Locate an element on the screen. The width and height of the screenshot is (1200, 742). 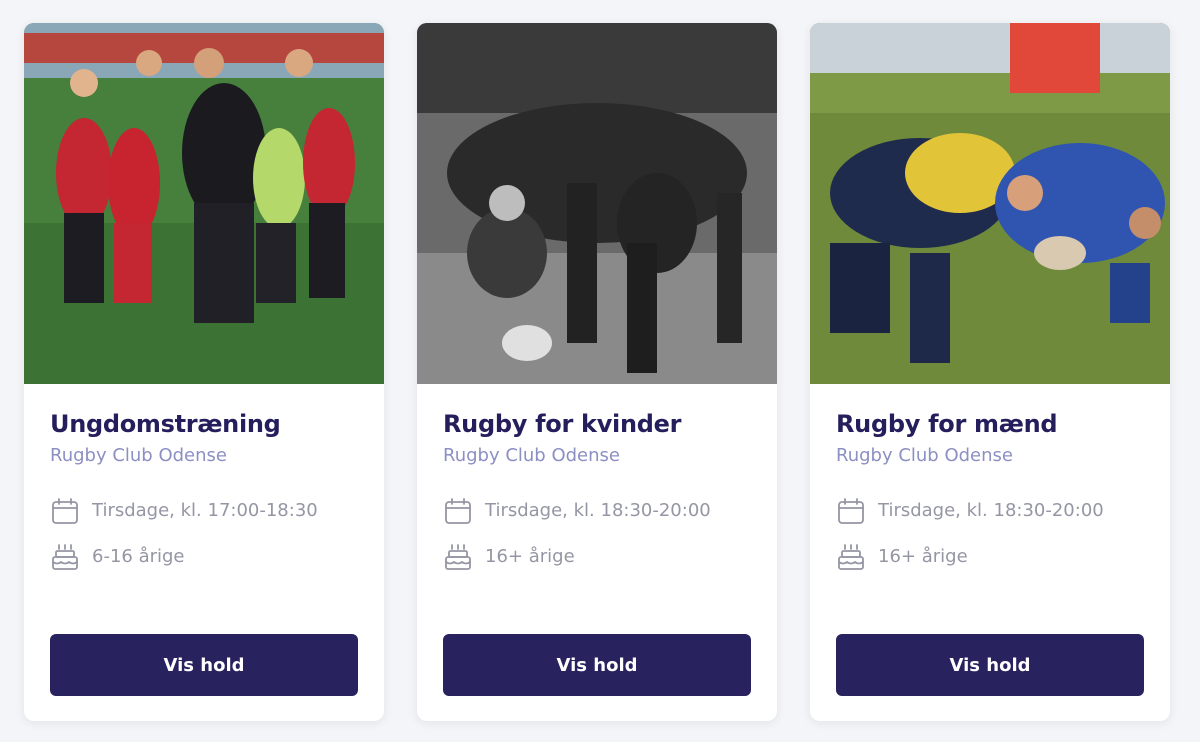
schedule-row: Tirsdage, kl. 17:00-18:30 is located at coordinates (204, 511).